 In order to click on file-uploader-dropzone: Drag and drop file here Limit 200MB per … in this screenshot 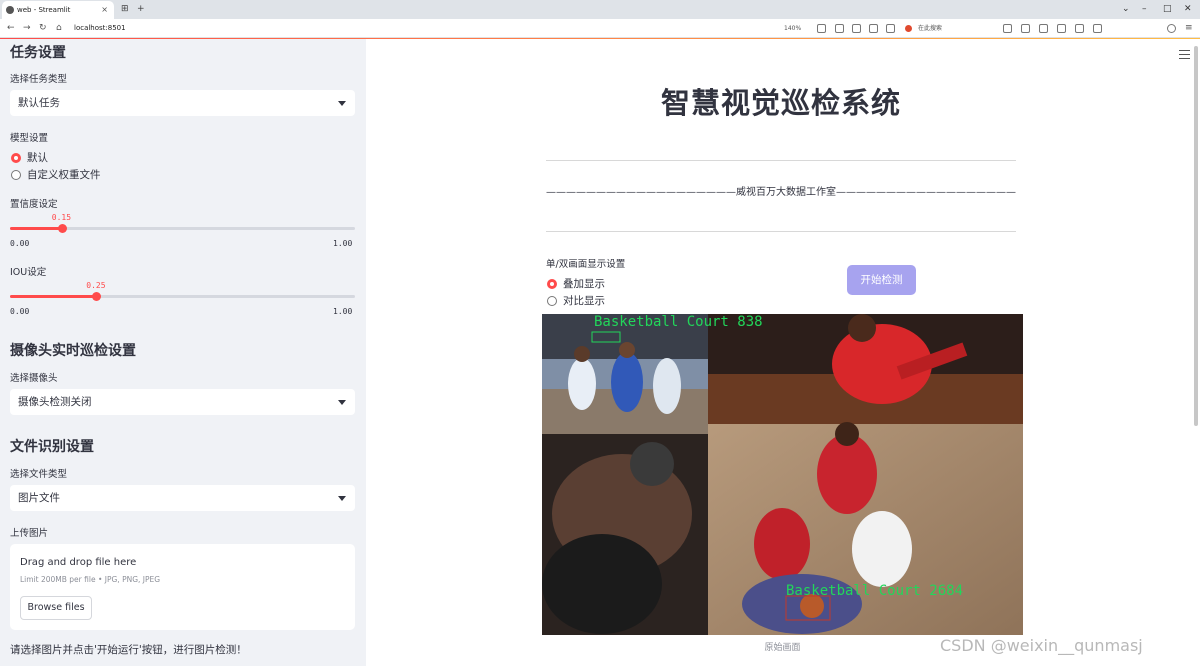, I will do `click(182, 587)`.